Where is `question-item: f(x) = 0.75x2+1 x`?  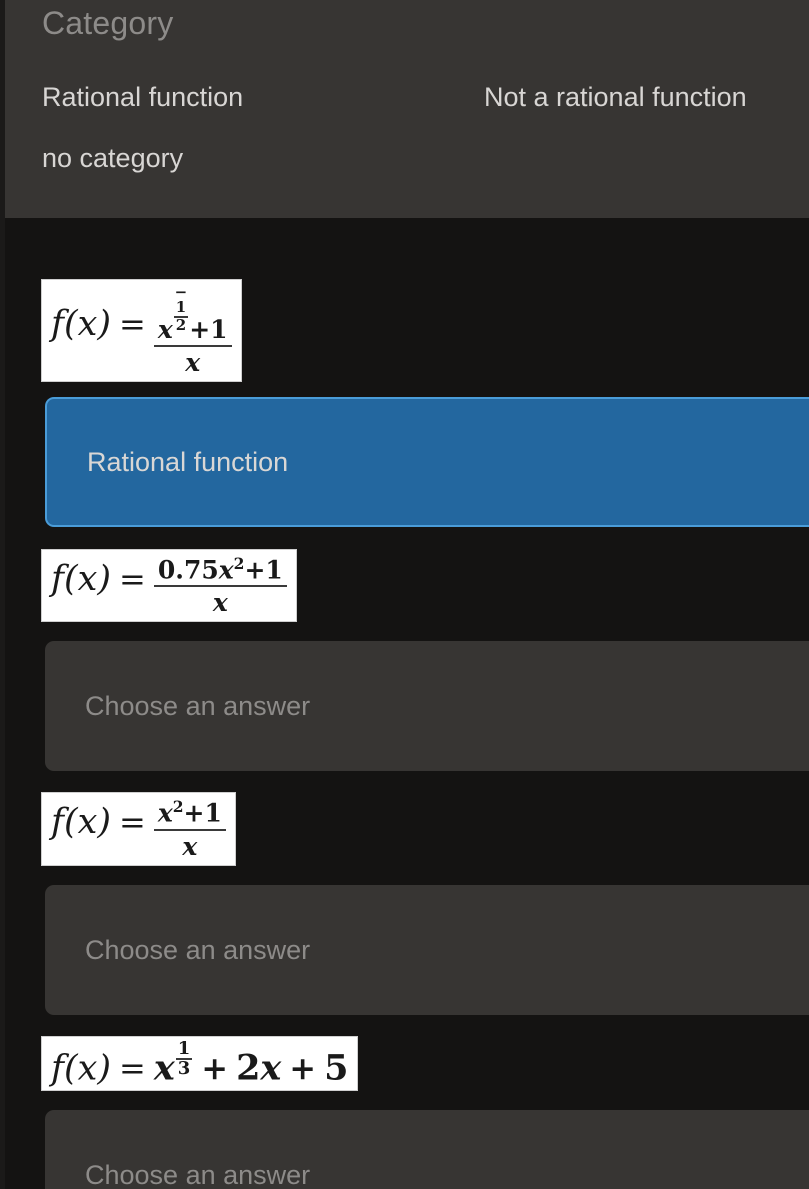
question-item: f(x) = 0.75x2+1 x is located at coordinates (407, 575).